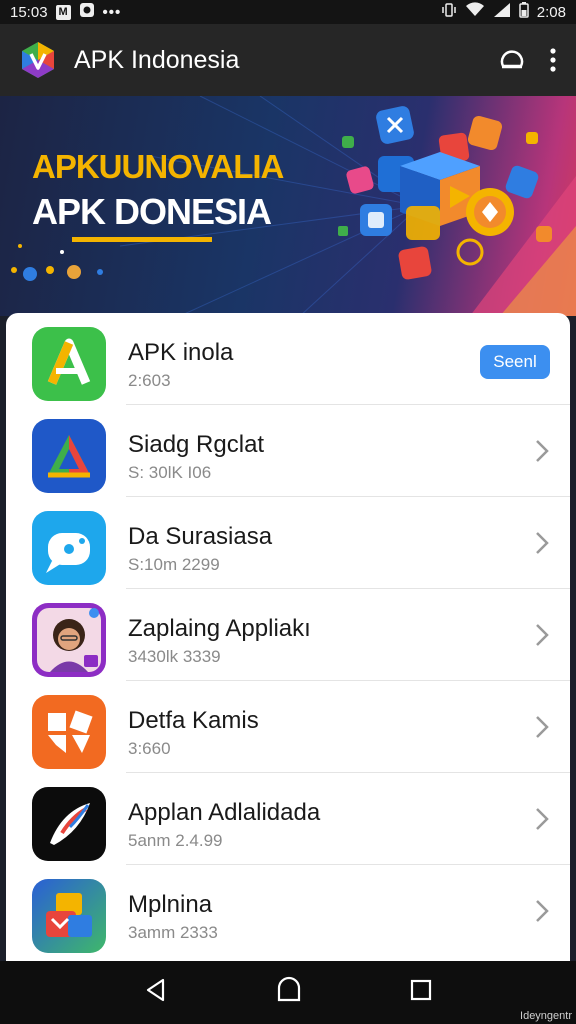 The width and height of the screenshot is (576, 1024). I want to click on app-icon-zaplaing-avatar, so click(69, 640).